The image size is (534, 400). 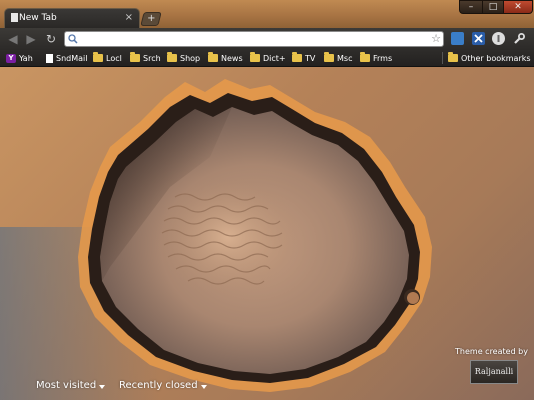 What do you see at coordinates (11, 58) in the screenshot?
I see `yahoo-icon: Y` at bounding box center [11, 58].